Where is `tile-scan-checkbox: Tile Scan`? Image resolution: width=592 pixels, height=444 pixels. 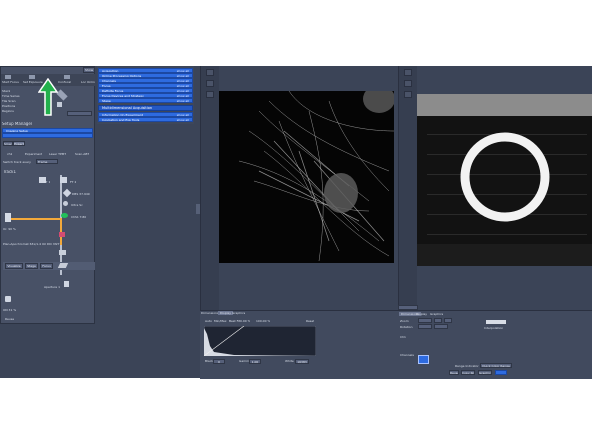 tile-scan-checkbox: Tile Scan is located at coordinates (9, 101).